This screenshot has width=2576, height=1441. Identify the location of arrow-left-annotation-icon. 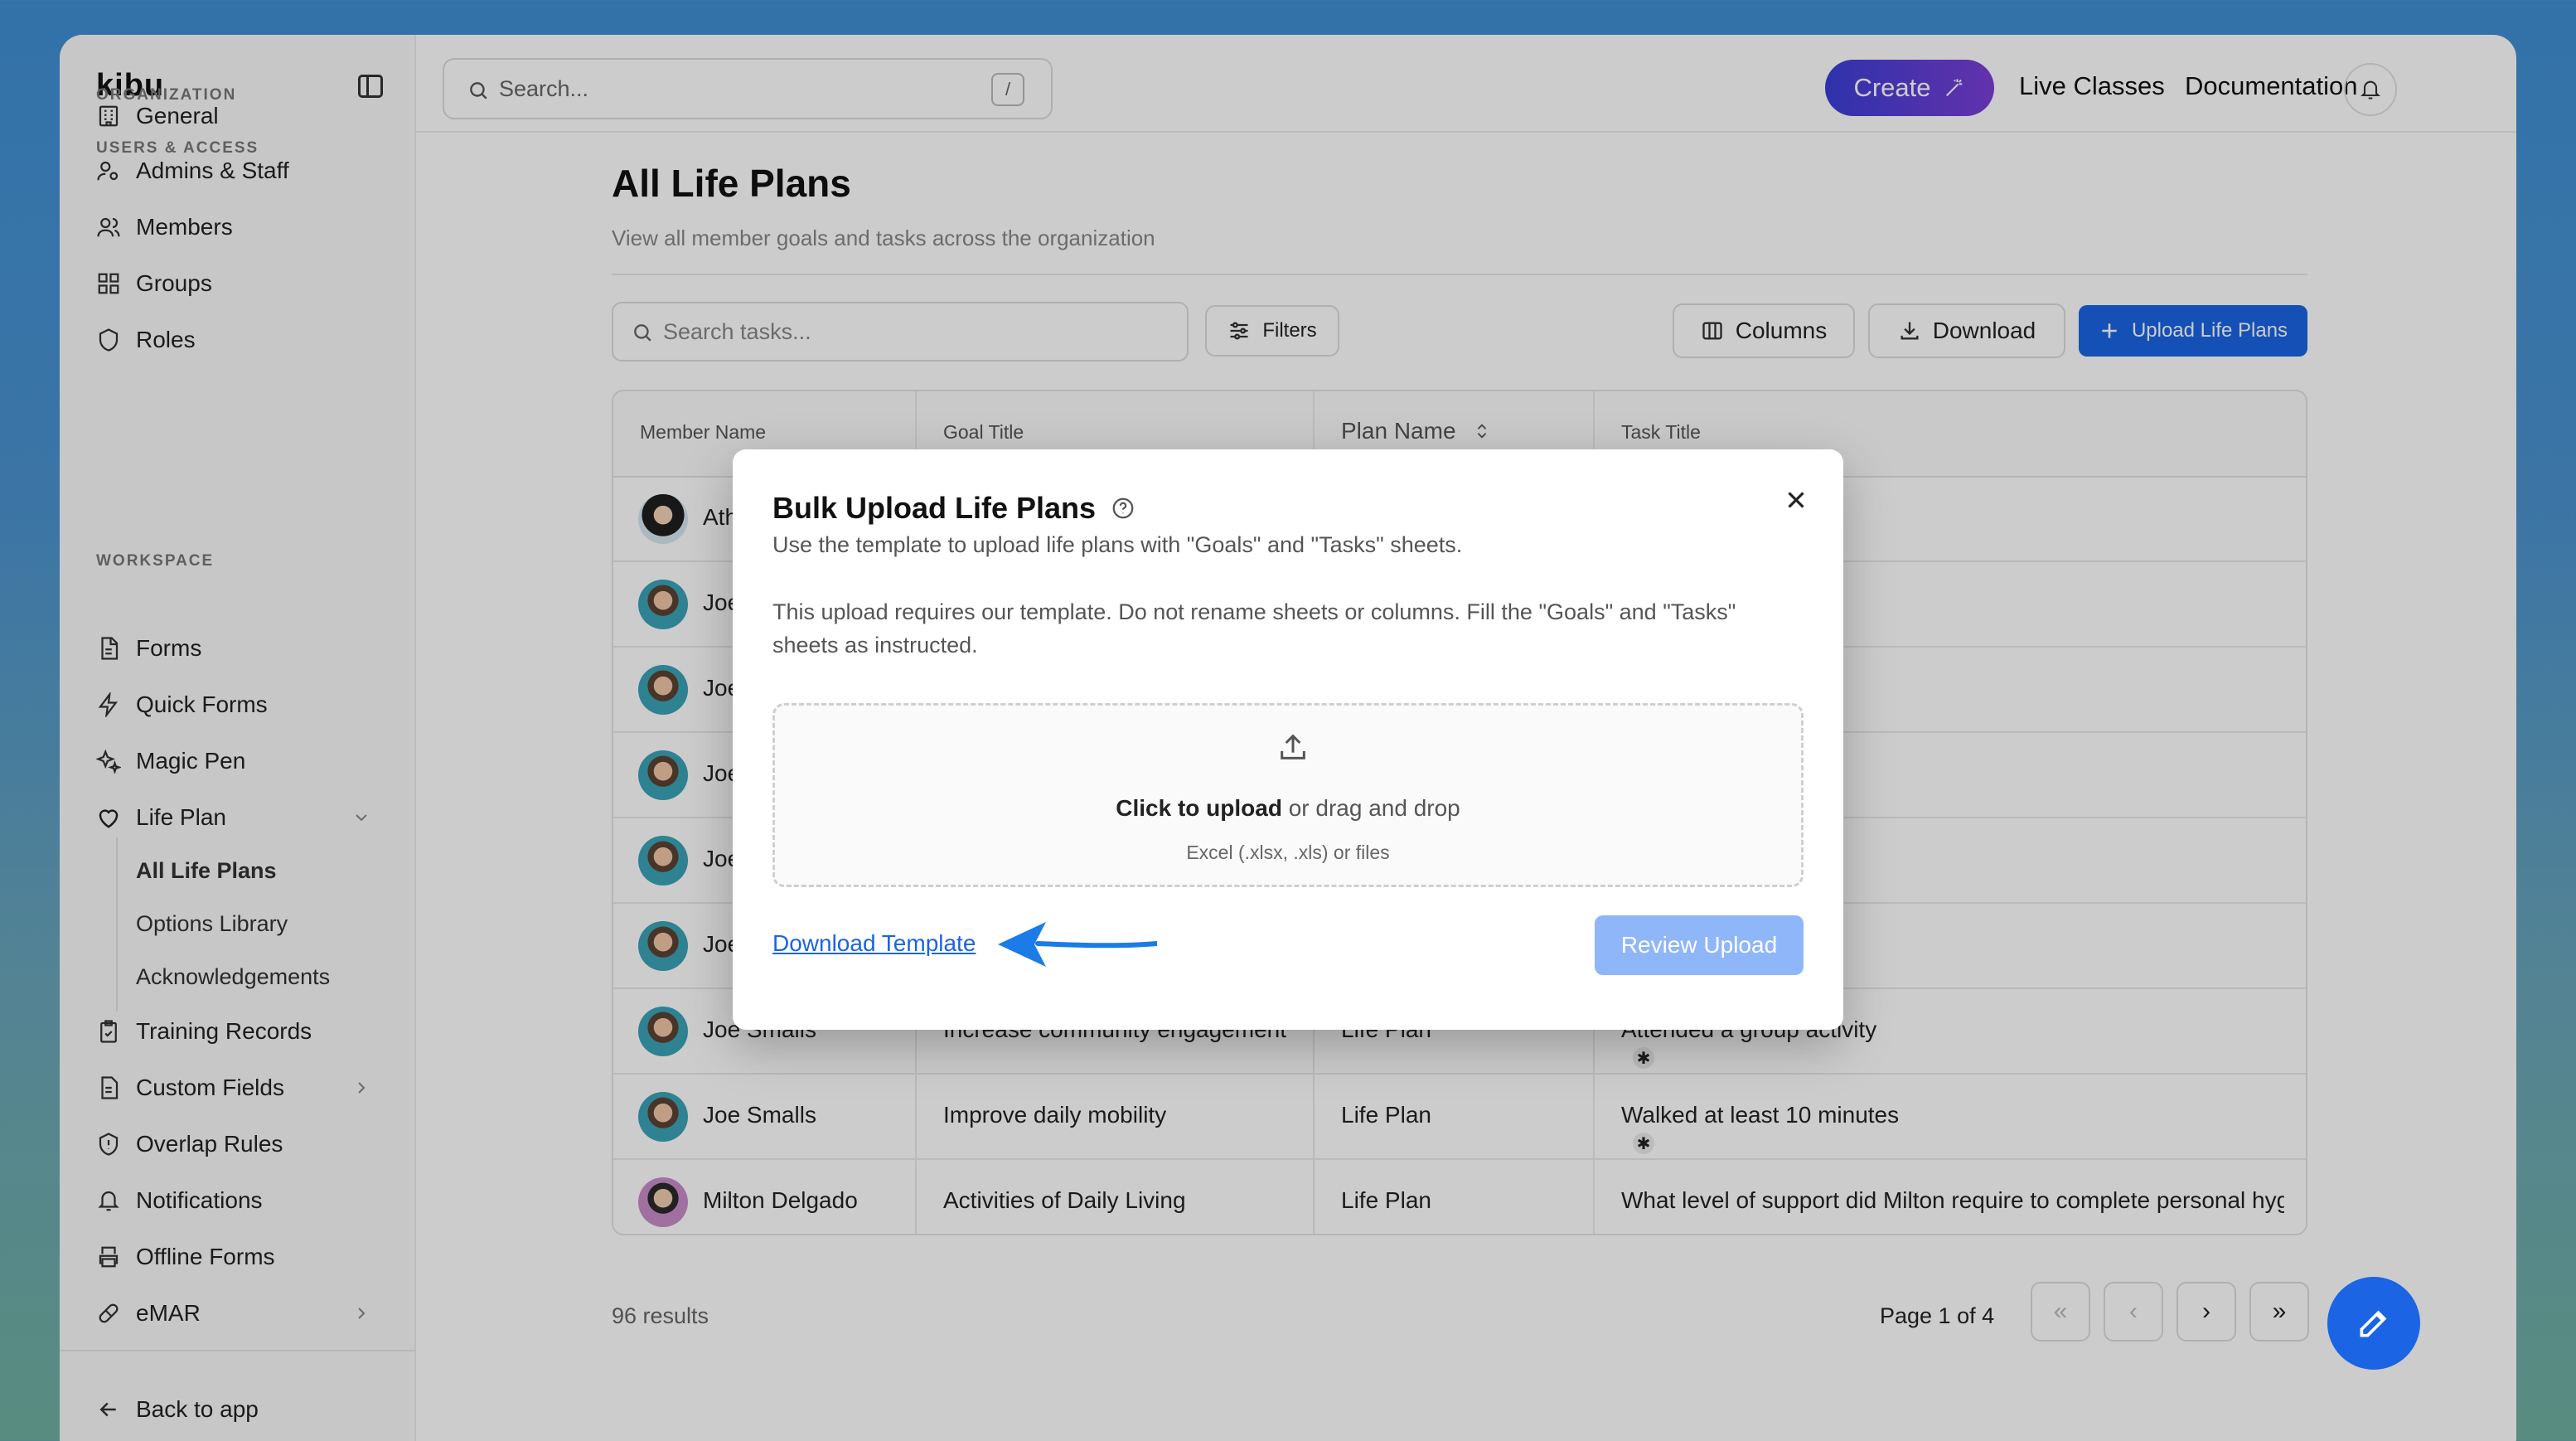
(1077, 944).